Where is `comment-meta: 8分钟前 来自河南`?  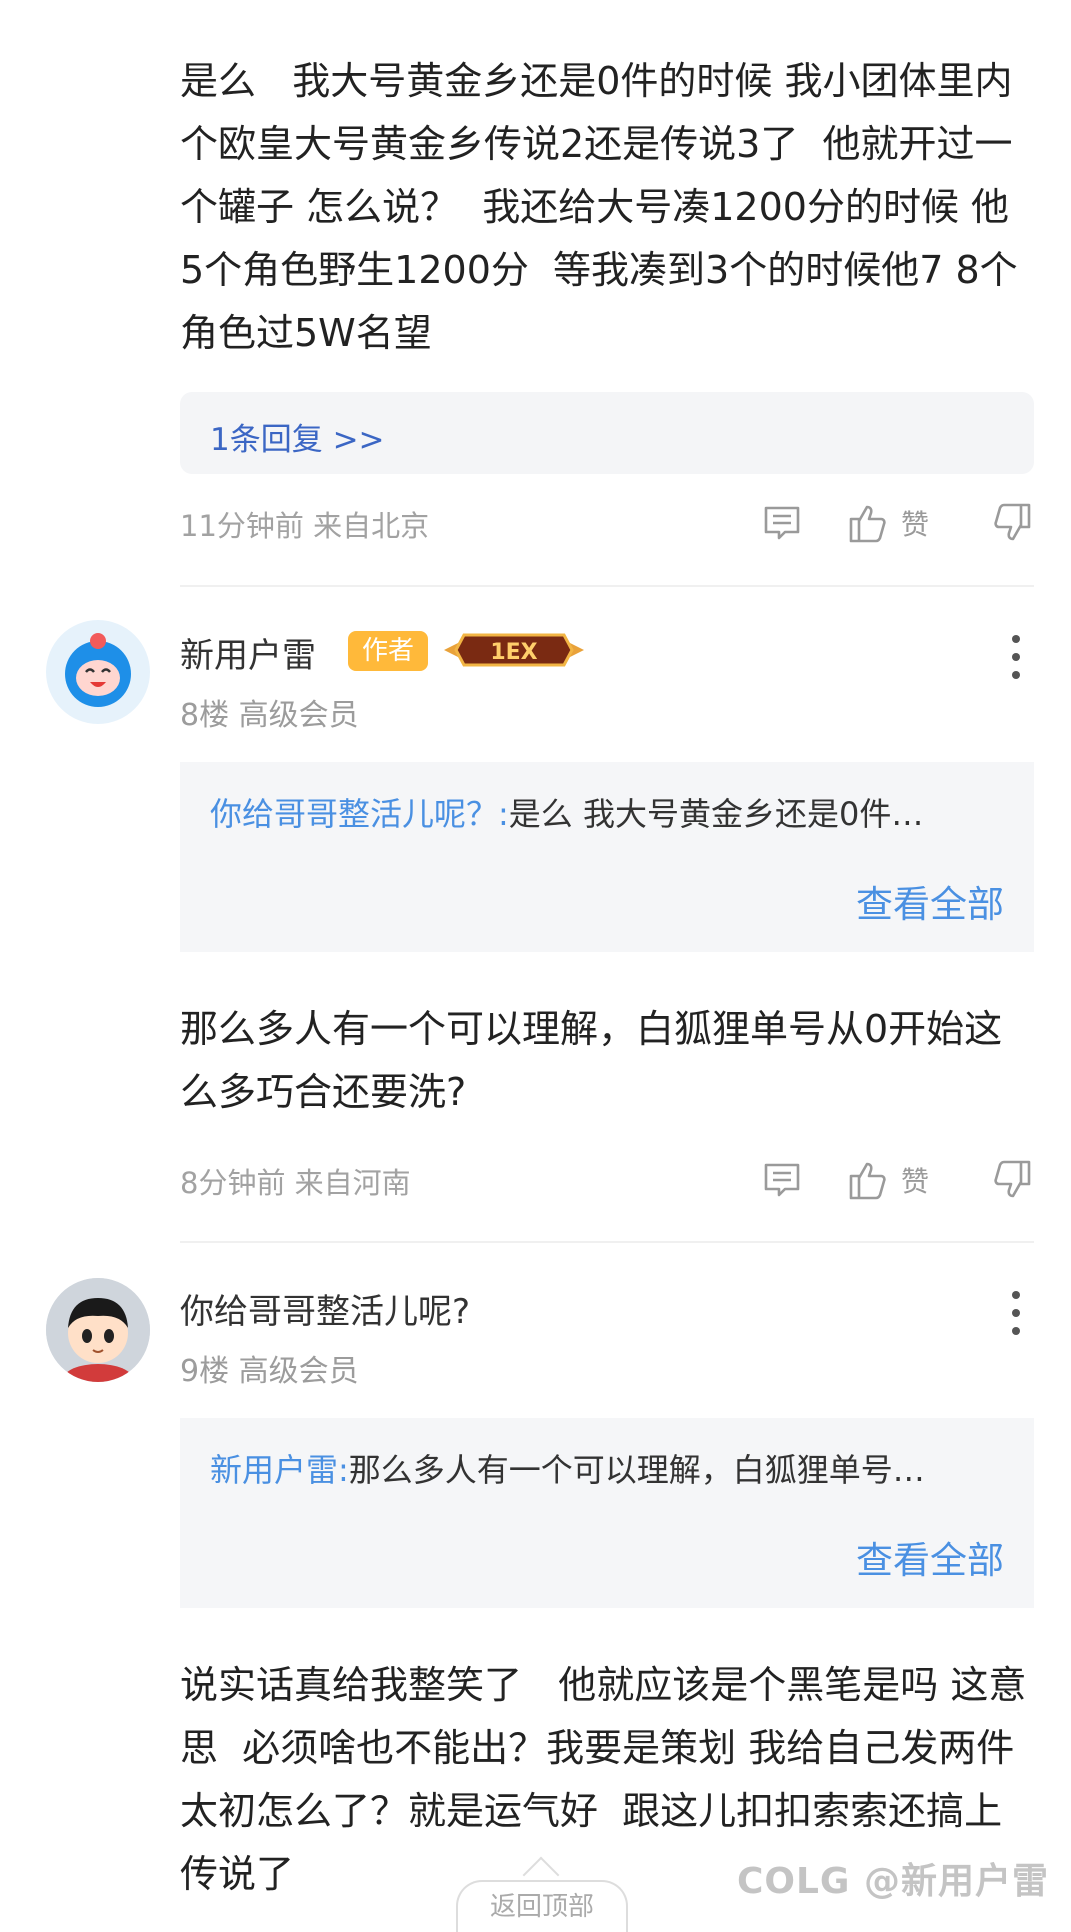
comment-meta: 8分钟前 来自河南 is located at coordinates (295, 1183).